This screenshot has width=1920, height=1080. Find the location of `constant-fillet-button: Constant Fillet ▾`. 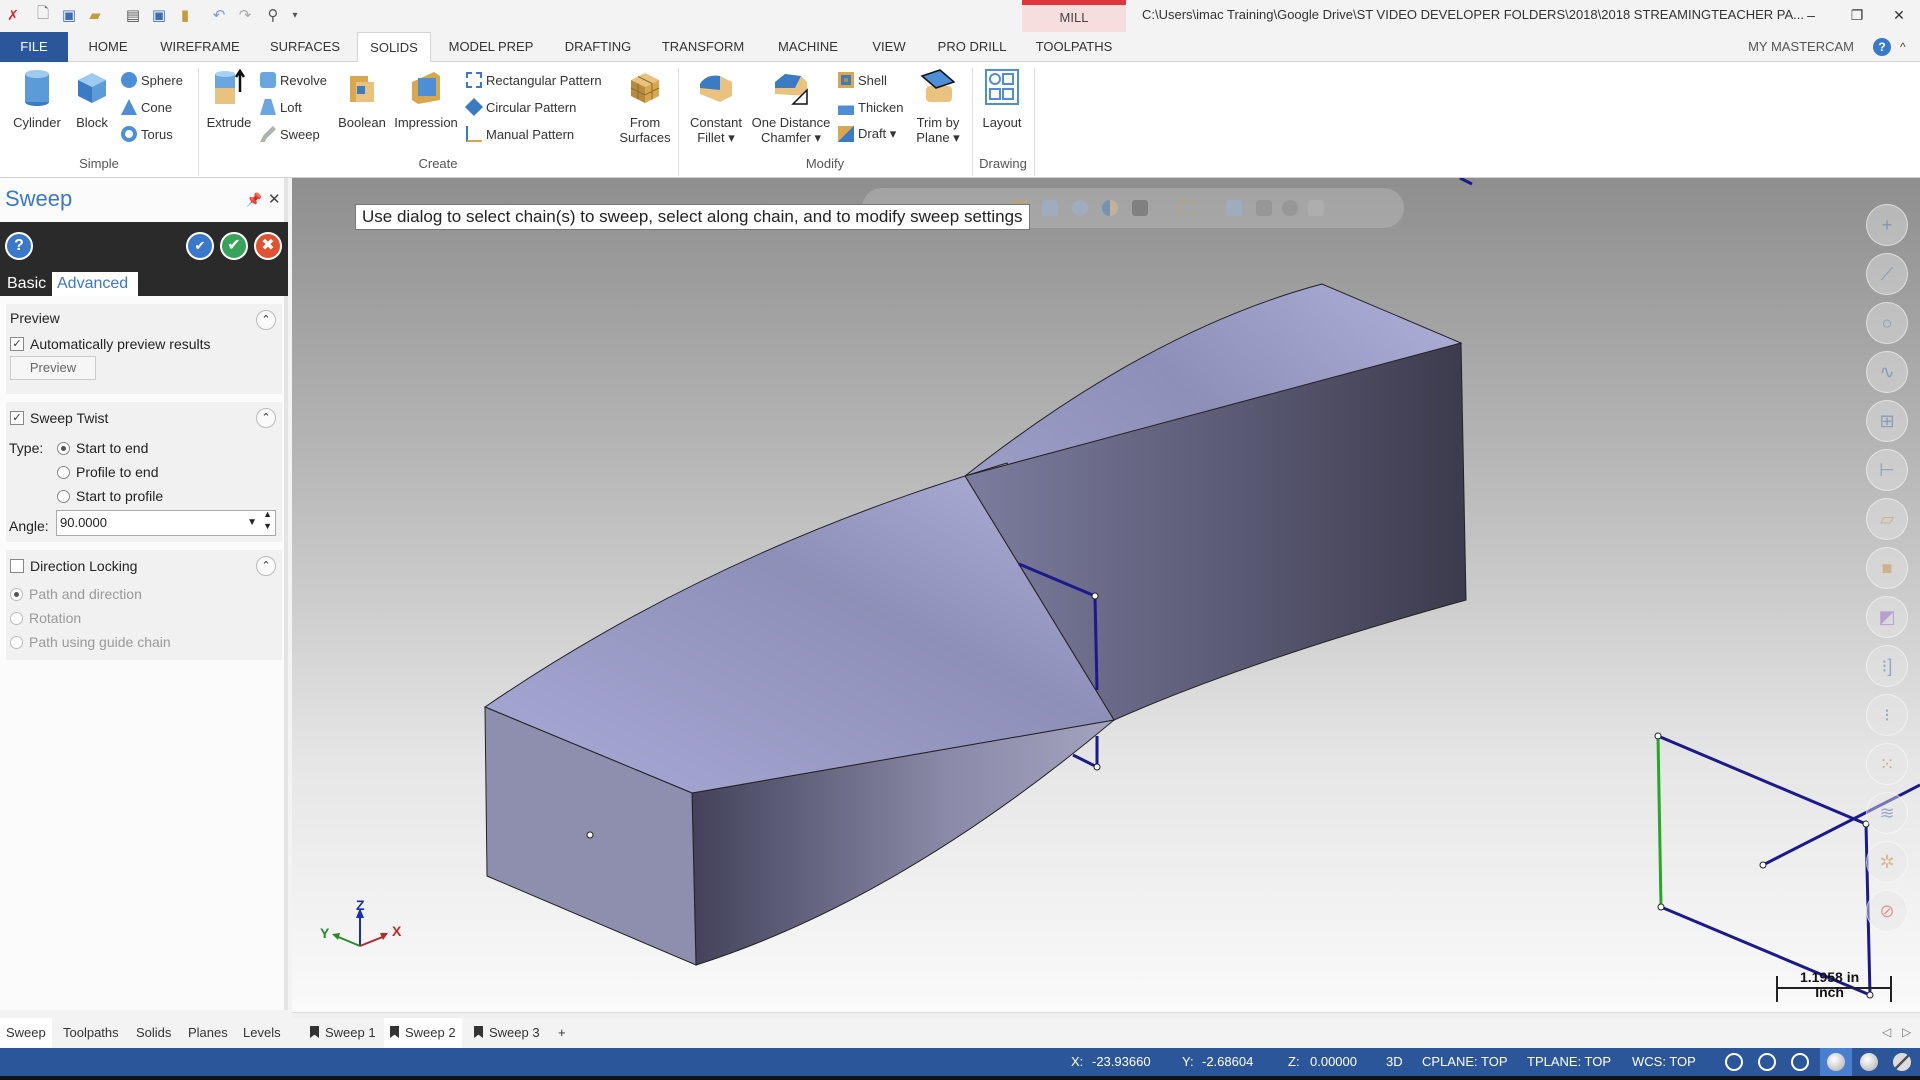

constant-fillet-button: Constant Fillet ▾ is located at coordinates (716, 106).